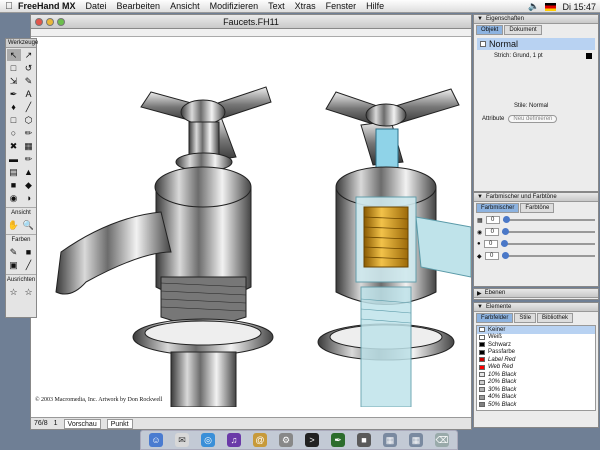 Image resolution: width=600 pixels, height=450 pixels. What do you see at coordinates (14, 133) in the screenshot?
I see `ellipse-tool-icon: ○` at bounding box center [14, 133].